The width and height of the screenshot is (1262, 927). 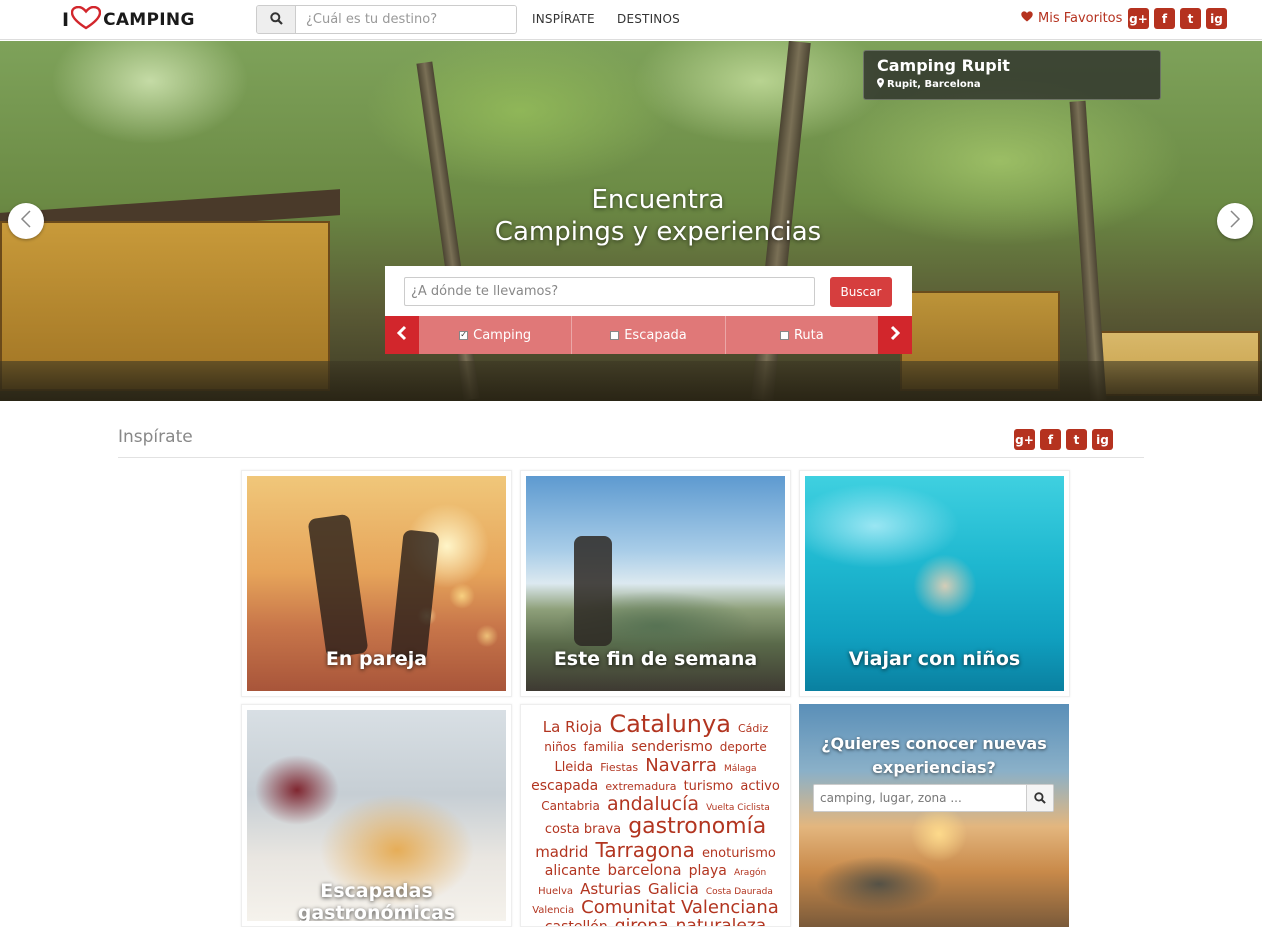 I want to click on type-option-escapada: Escapada, so click(x=649, y=335).